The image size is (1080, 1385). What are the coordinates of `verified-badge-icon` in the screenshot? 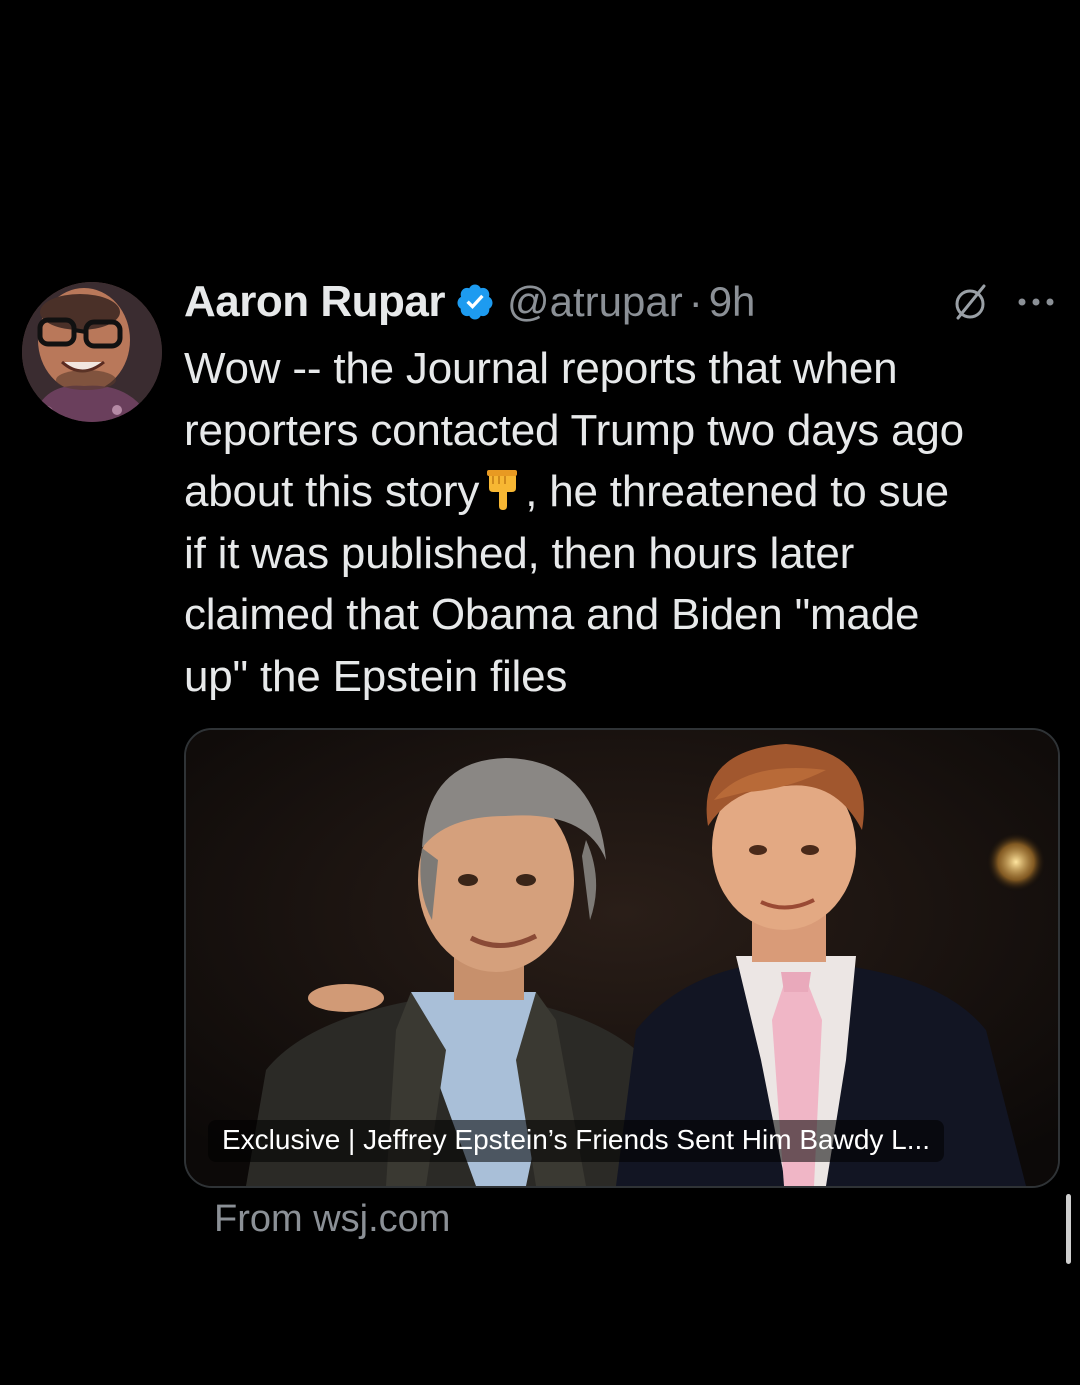 It's located at (475, 302).